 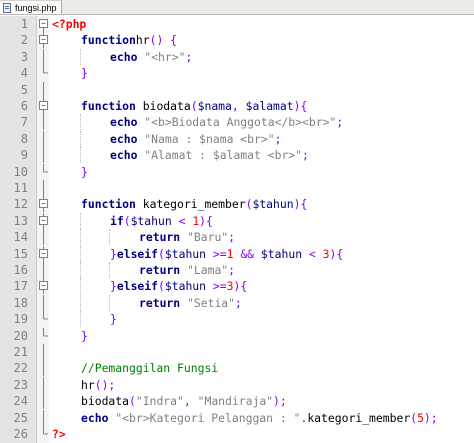 What do you see at coordinates (237, 122) in the screenshot?
I see `code-line: 7 echo "<b>Biodata Anggota</b><br>";` at bounding box center [237, 122].